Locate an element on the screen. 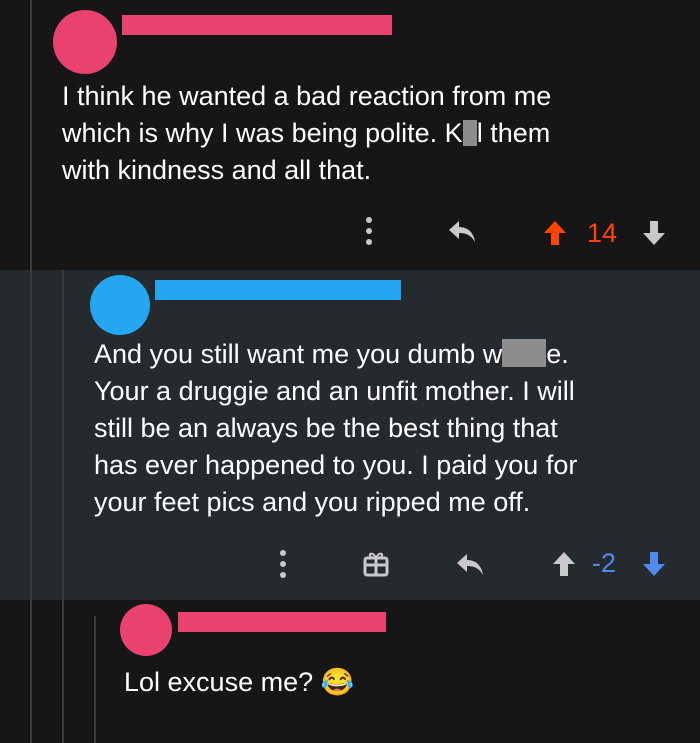 This screenshot has width=700, height=743. give-award-button is located at coordinates (376, 564).